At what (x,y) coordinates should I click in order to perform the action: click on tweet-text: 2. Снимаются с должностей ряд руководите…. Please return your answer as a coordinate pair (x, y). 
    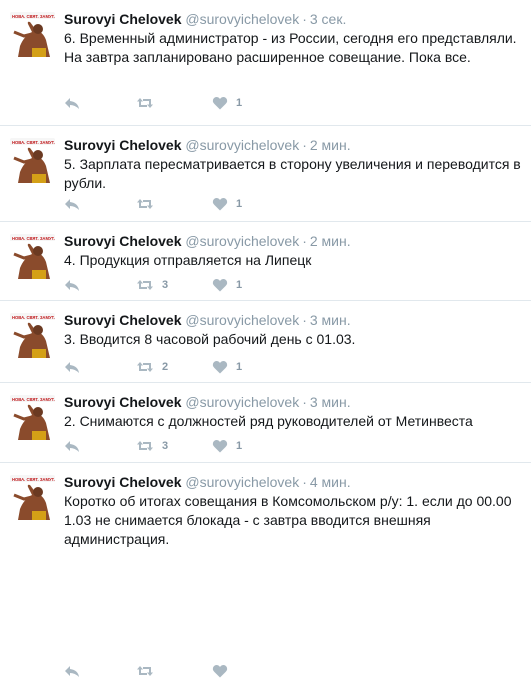
    Looking at the image, I should click on (268, 421).